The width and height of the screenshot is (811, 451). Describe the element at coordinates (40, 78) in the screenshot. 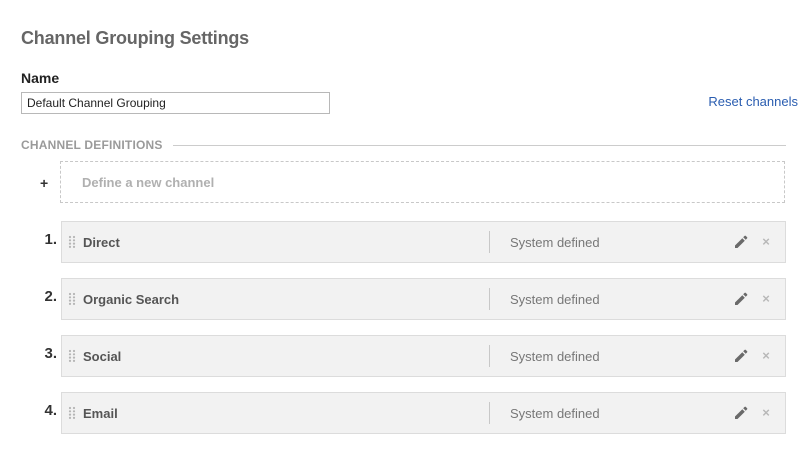

I see `name-label: Name` at that location.